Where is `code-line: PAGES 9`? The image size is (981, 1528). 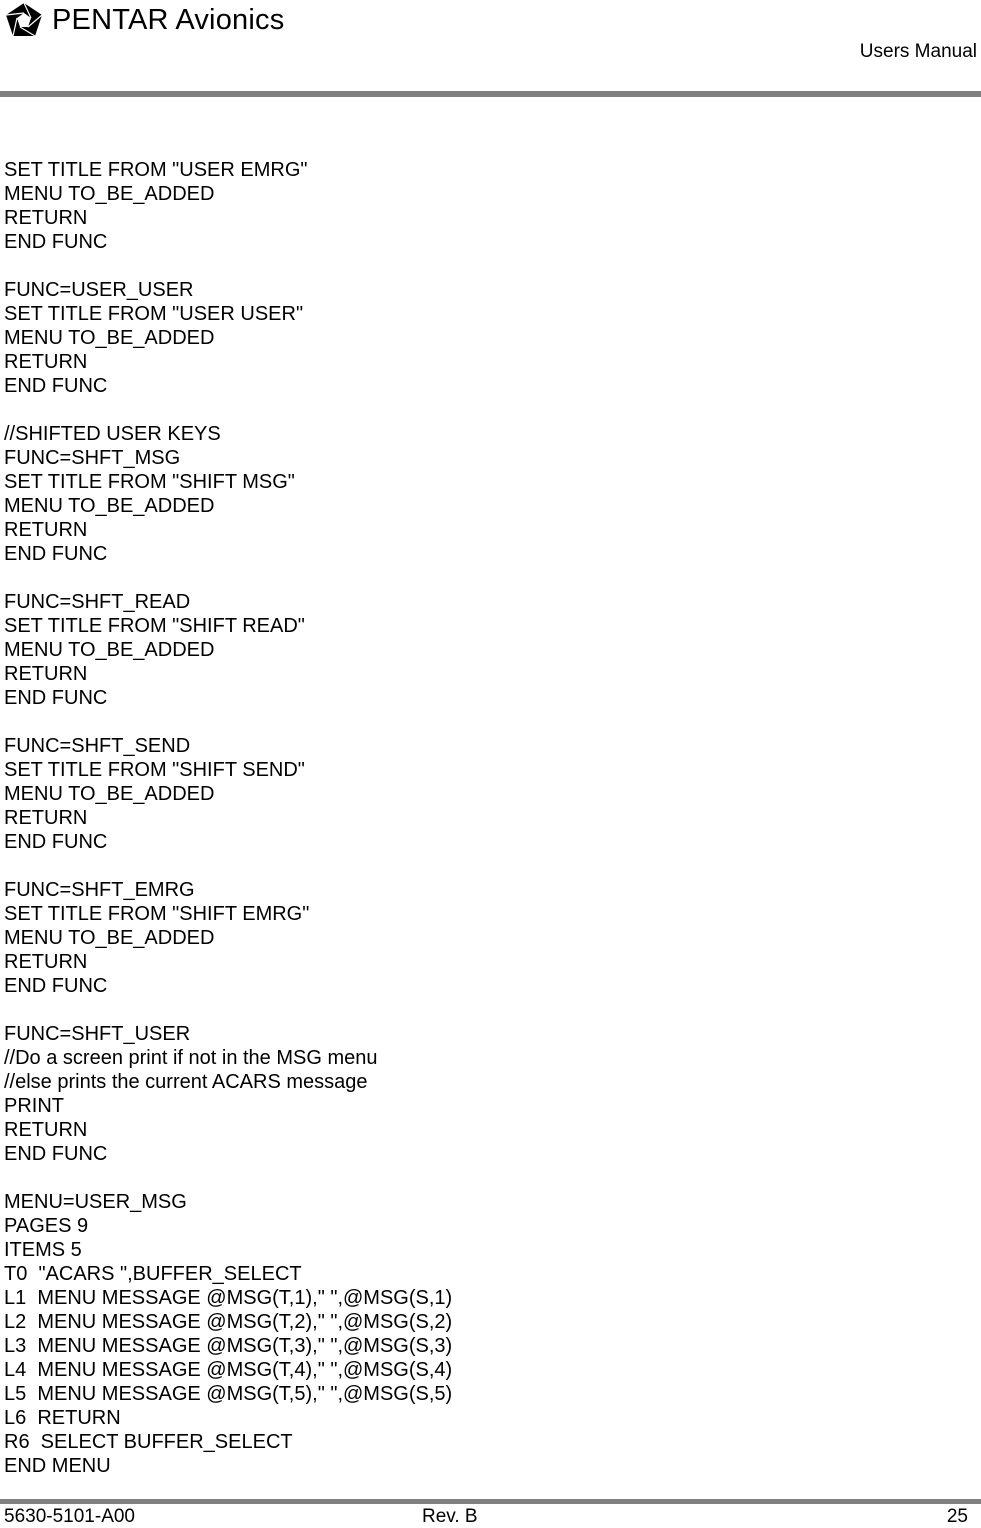 code-line: PAGES 9 is located at coordinates (46, 1226).